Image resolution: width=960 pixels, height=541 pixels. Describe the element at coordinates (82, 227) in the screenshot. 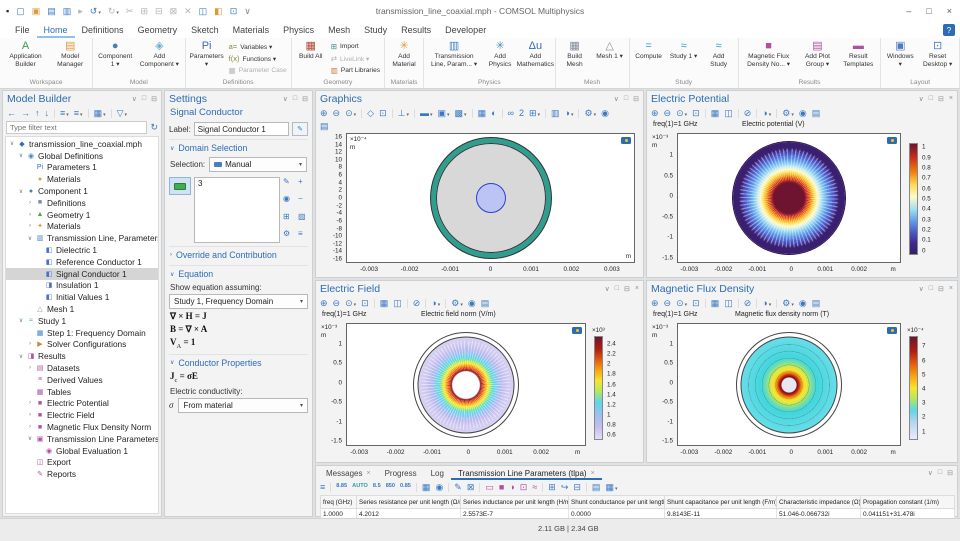

I see `tree-node-materials: › ✦ Materials` at that location.